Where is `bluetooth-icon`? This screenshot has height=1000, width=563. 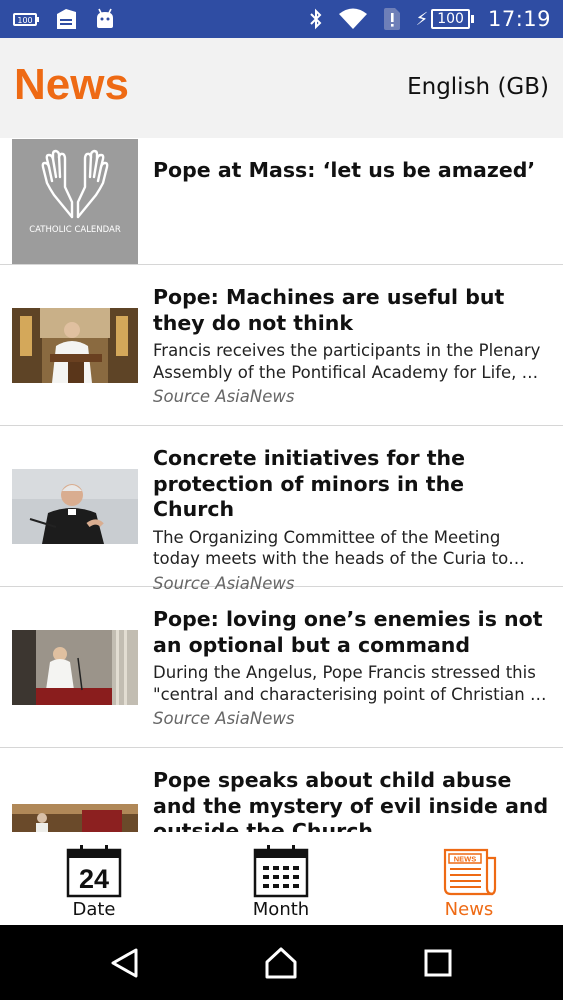 bluetooth-icon is located at coordinates (315, 19).